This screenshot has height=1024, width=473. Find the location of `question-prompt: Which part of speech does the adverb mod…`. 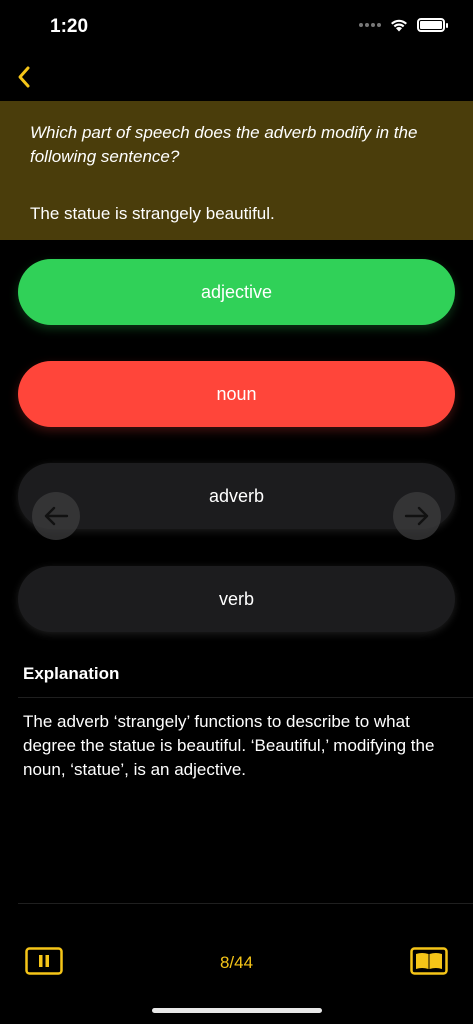

question-prompt: Which part of speech does the adverb mod… is located at coordinates (224, 144).